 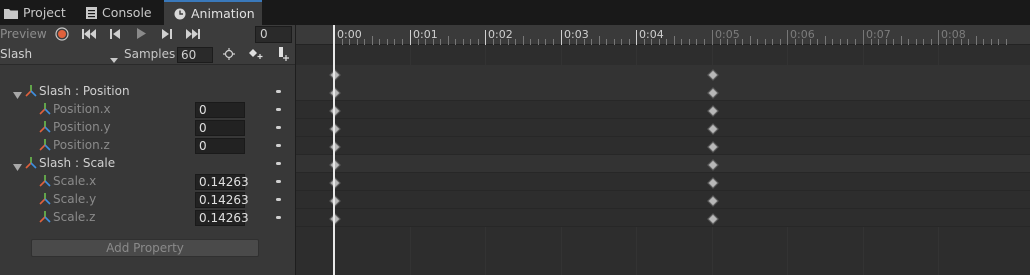 I want to click on play-button, so click(x=141, y=35).